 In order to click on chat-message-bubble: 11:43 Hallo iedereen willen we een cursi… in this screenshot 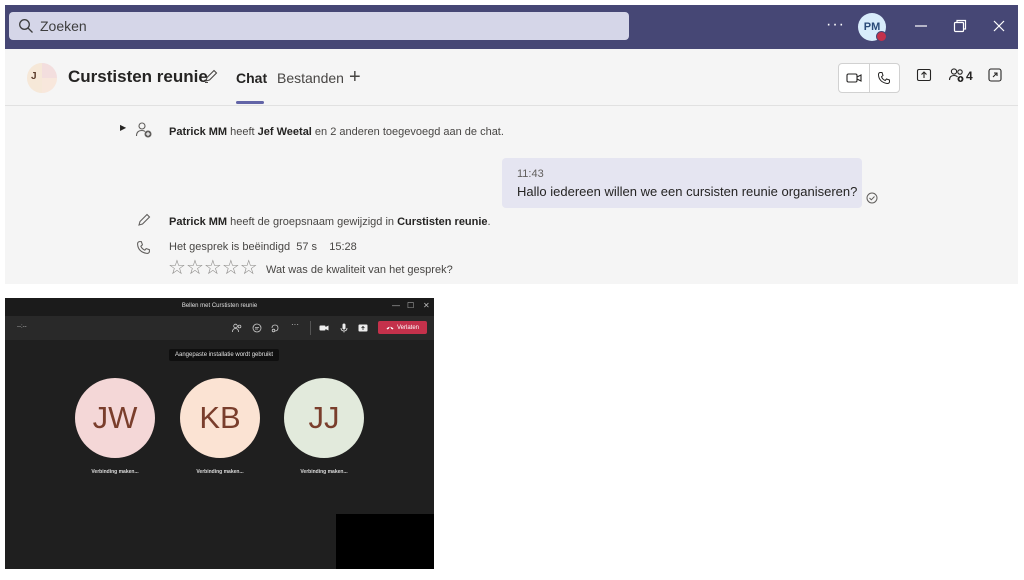, I will do `click(682, 183)`.